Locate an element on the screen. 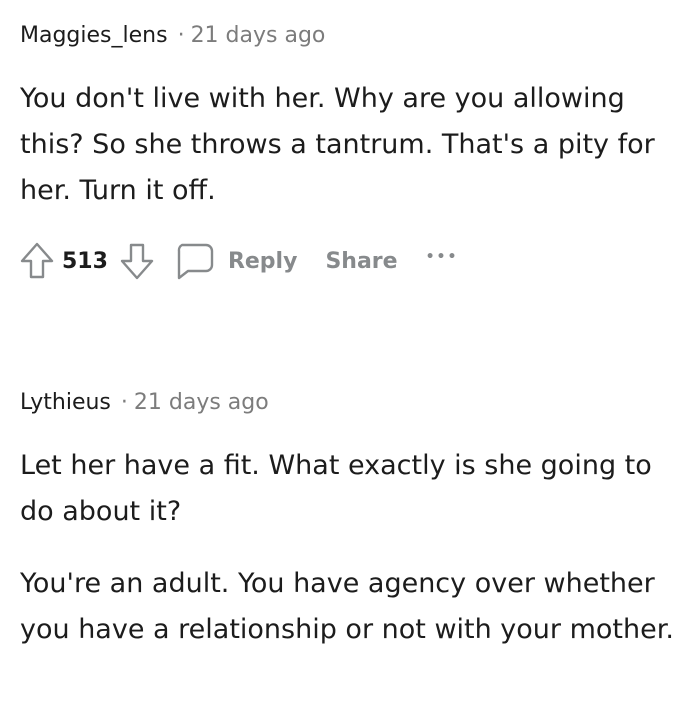 This screenshot has width=689, height=720. comment-author: Maggies_lens is located at coordinates (94, 35).